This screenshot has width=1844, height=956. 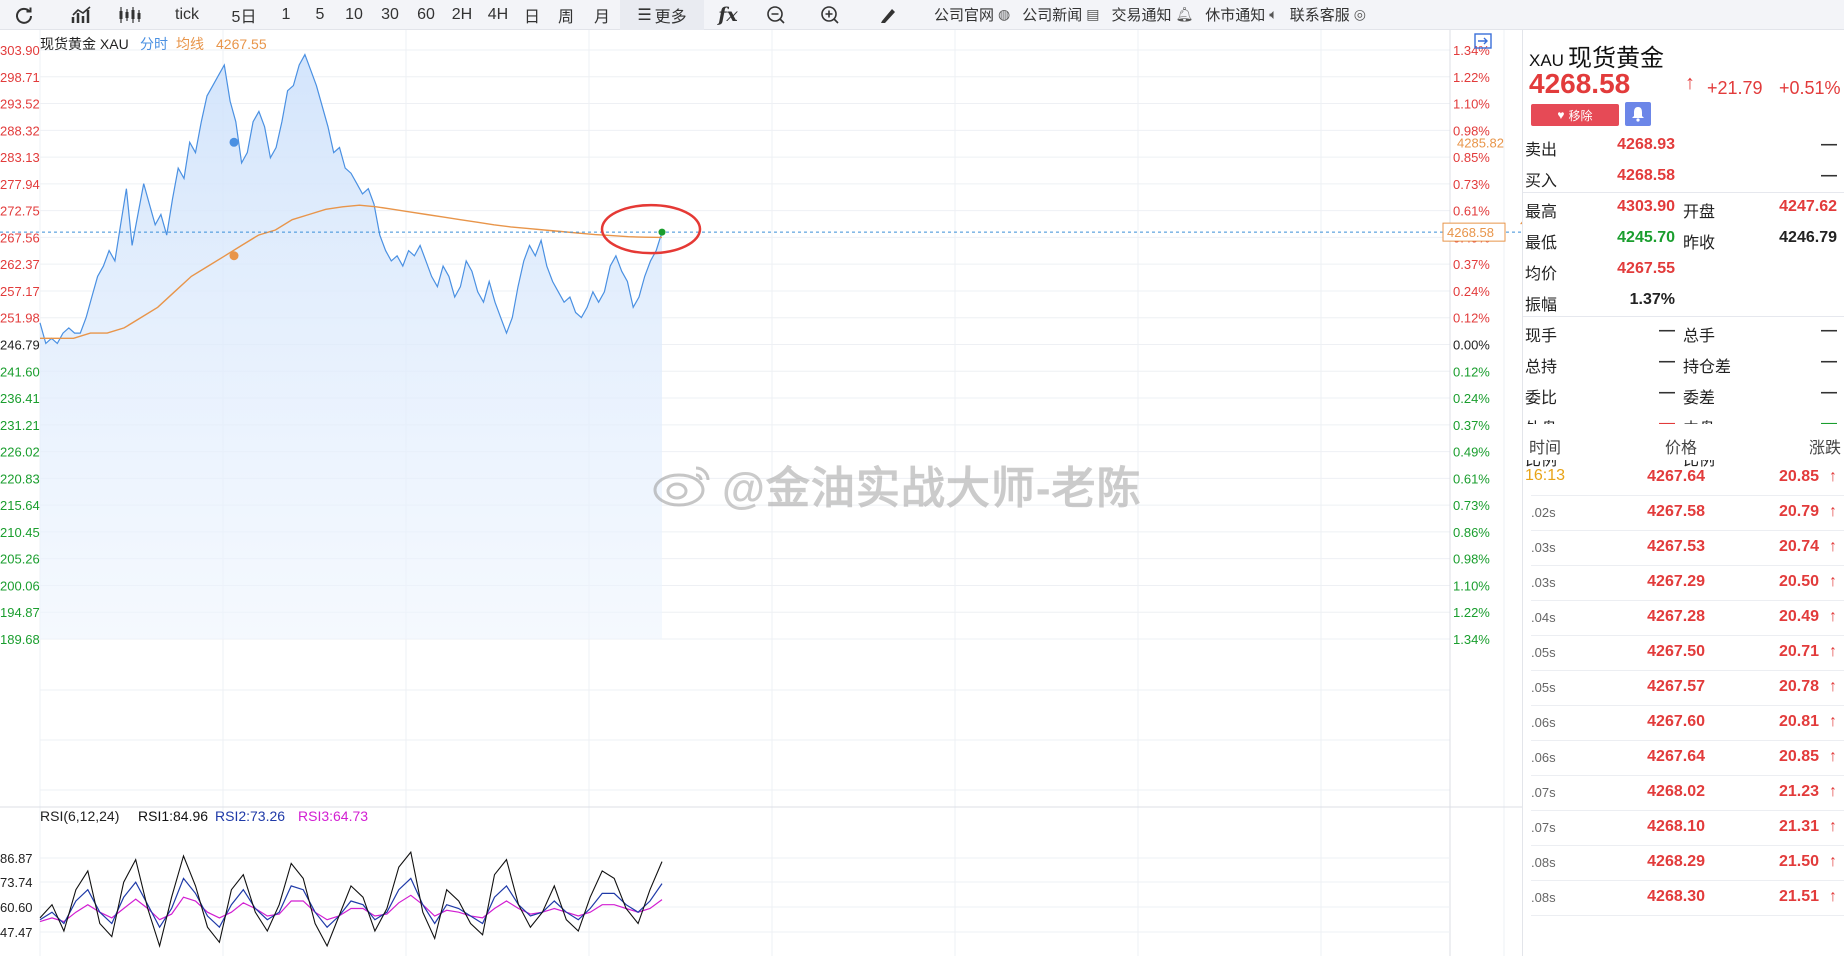 What do you see at coordinates (234, 256) in the screenshot?
I see `avg-dot` at bounding box center [234, 256].